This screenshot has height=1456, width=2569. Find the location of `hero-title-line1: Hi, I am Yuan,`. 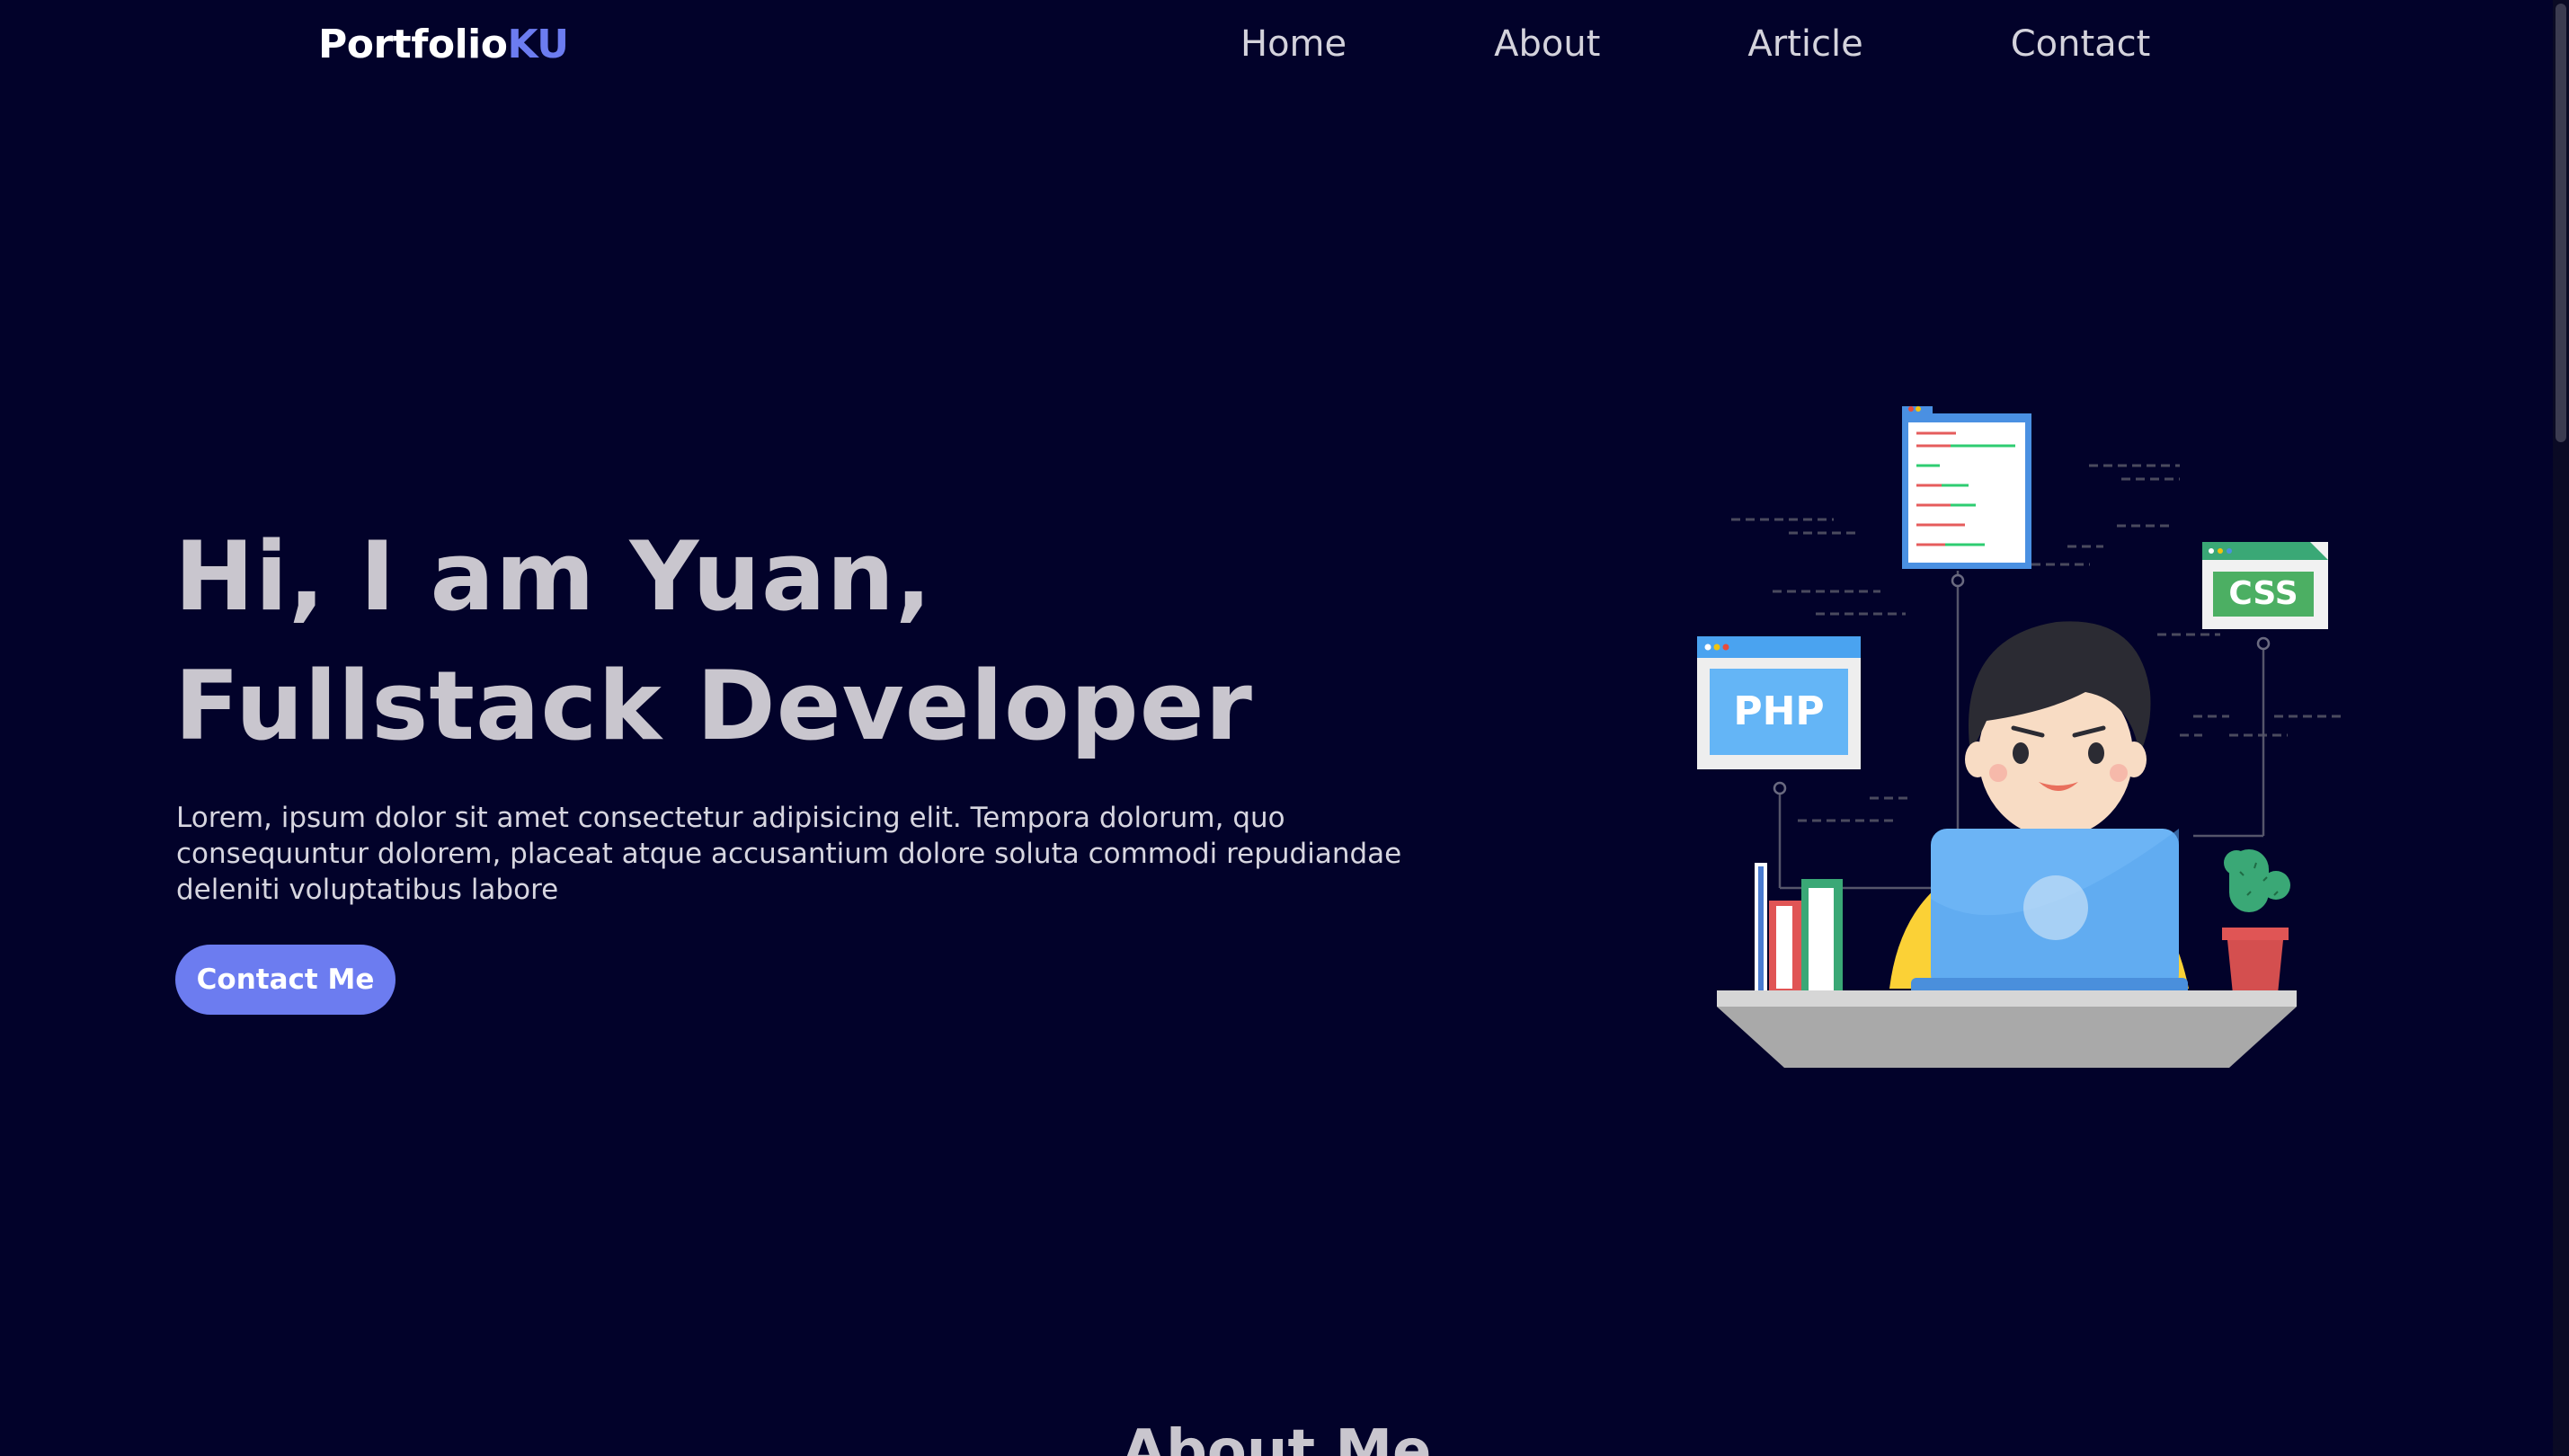

hero-title-line1: Hi, I am Yuan, is located at coordinates (553, 576).